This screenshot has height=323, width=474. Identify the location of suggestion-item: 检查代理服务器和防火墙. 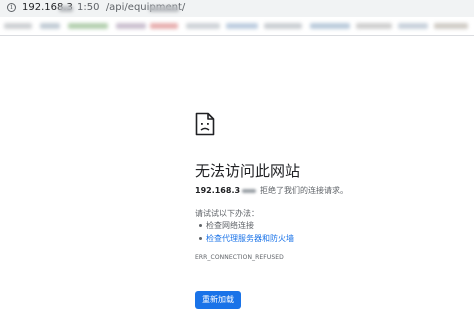
(246, 238).